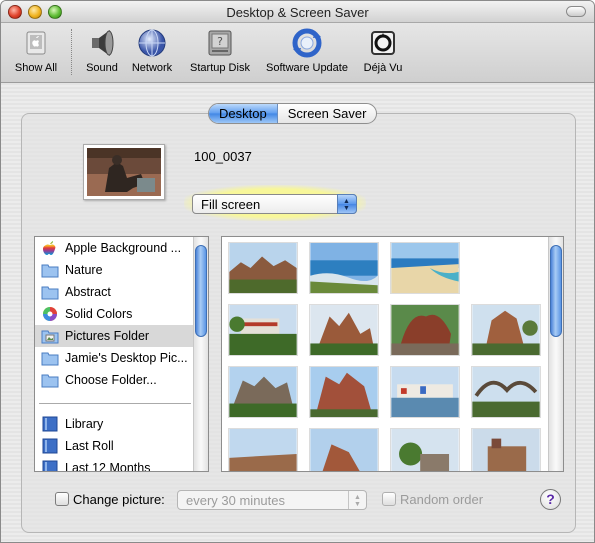 The height and width of the screenshot is (543, 595). Describe the element at coordinates (50, 314) in the screenshot. I see `color-wheel-icon` at that location.